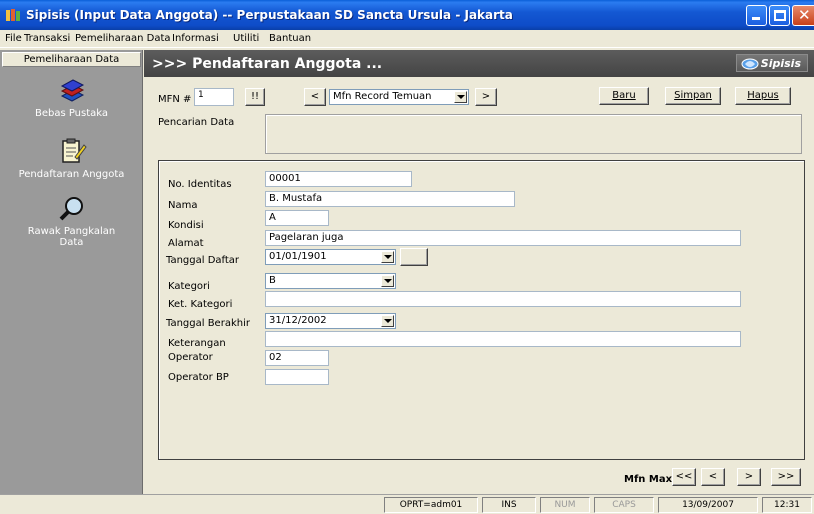 This screenshot has height=514, width=814. I want to click on first-record-button: <<, so click(684, 477).